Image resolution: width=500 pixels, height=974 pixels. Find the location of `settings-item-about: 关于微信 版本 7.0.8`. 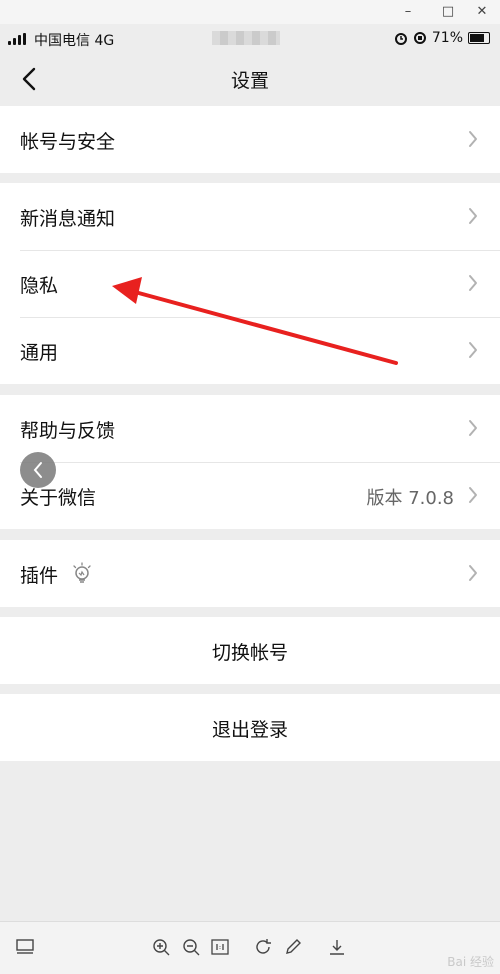

settings-item-about: 关于微信 版本 7.0.8 is located at coordinates (250, 495).